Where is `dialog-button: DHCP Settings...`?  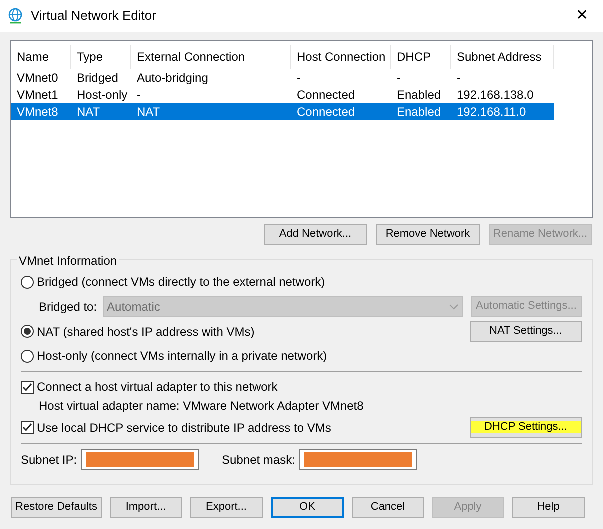 dialog-button: DHCP Settings... is located at coordinates (526, 427).